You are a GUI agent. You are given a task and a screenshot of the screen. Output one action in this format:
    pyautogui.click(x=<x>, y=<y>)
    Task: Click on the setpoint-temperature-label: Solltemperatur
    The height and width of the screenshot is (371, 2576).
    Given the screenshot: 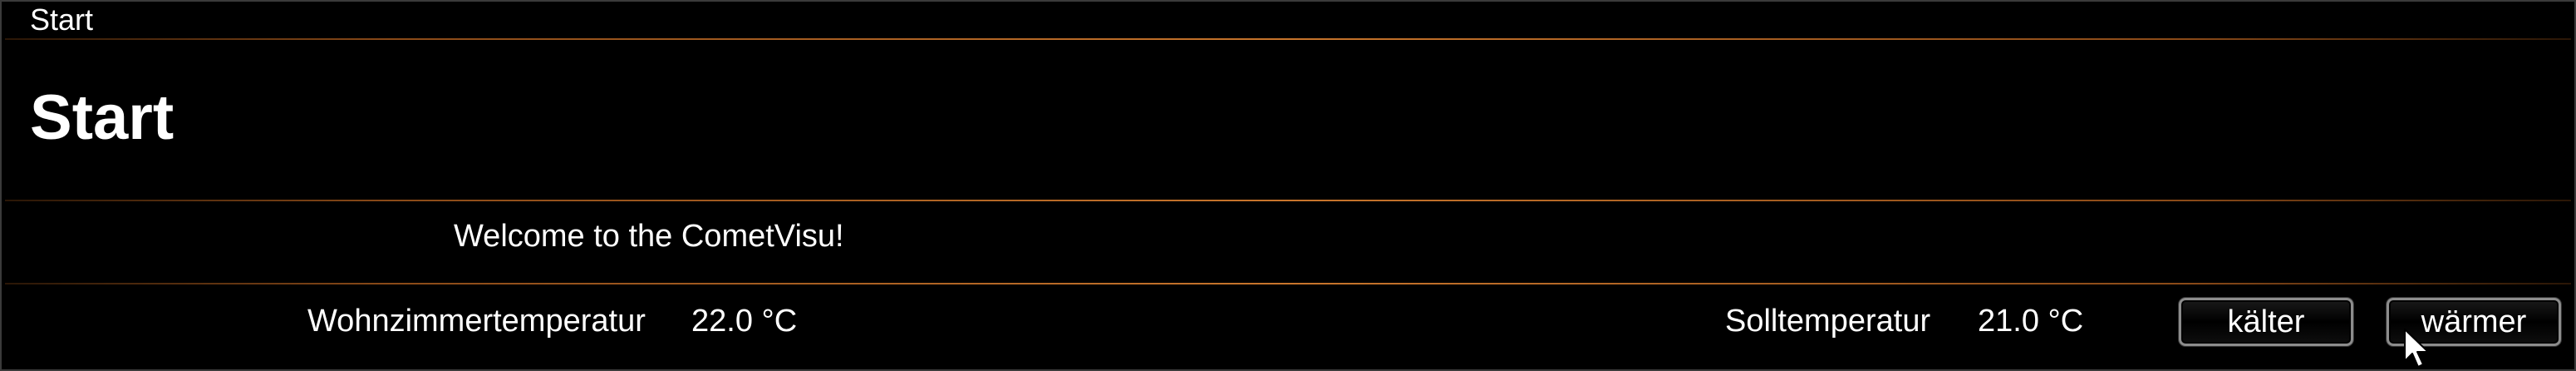 What is the action you would take?
    pyautogui.click(x=1828, y=321)
    